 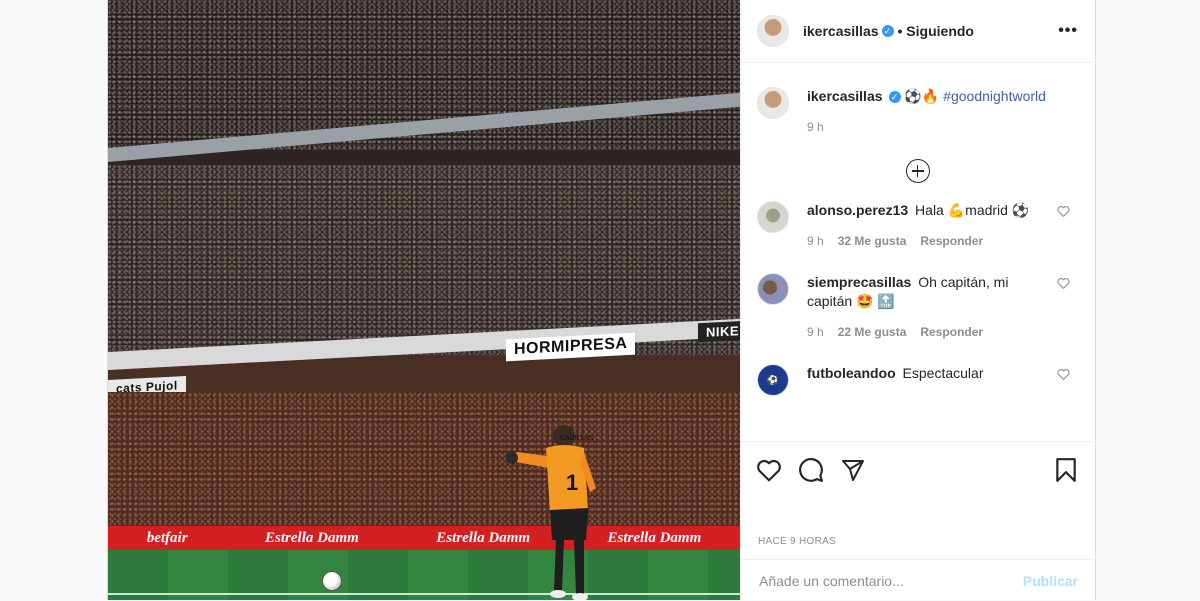 What do you see at coordinates (922, 96) in the screenshot?
I see `caption-emojis: ⚽🔥` at bounding box center [922, 96].